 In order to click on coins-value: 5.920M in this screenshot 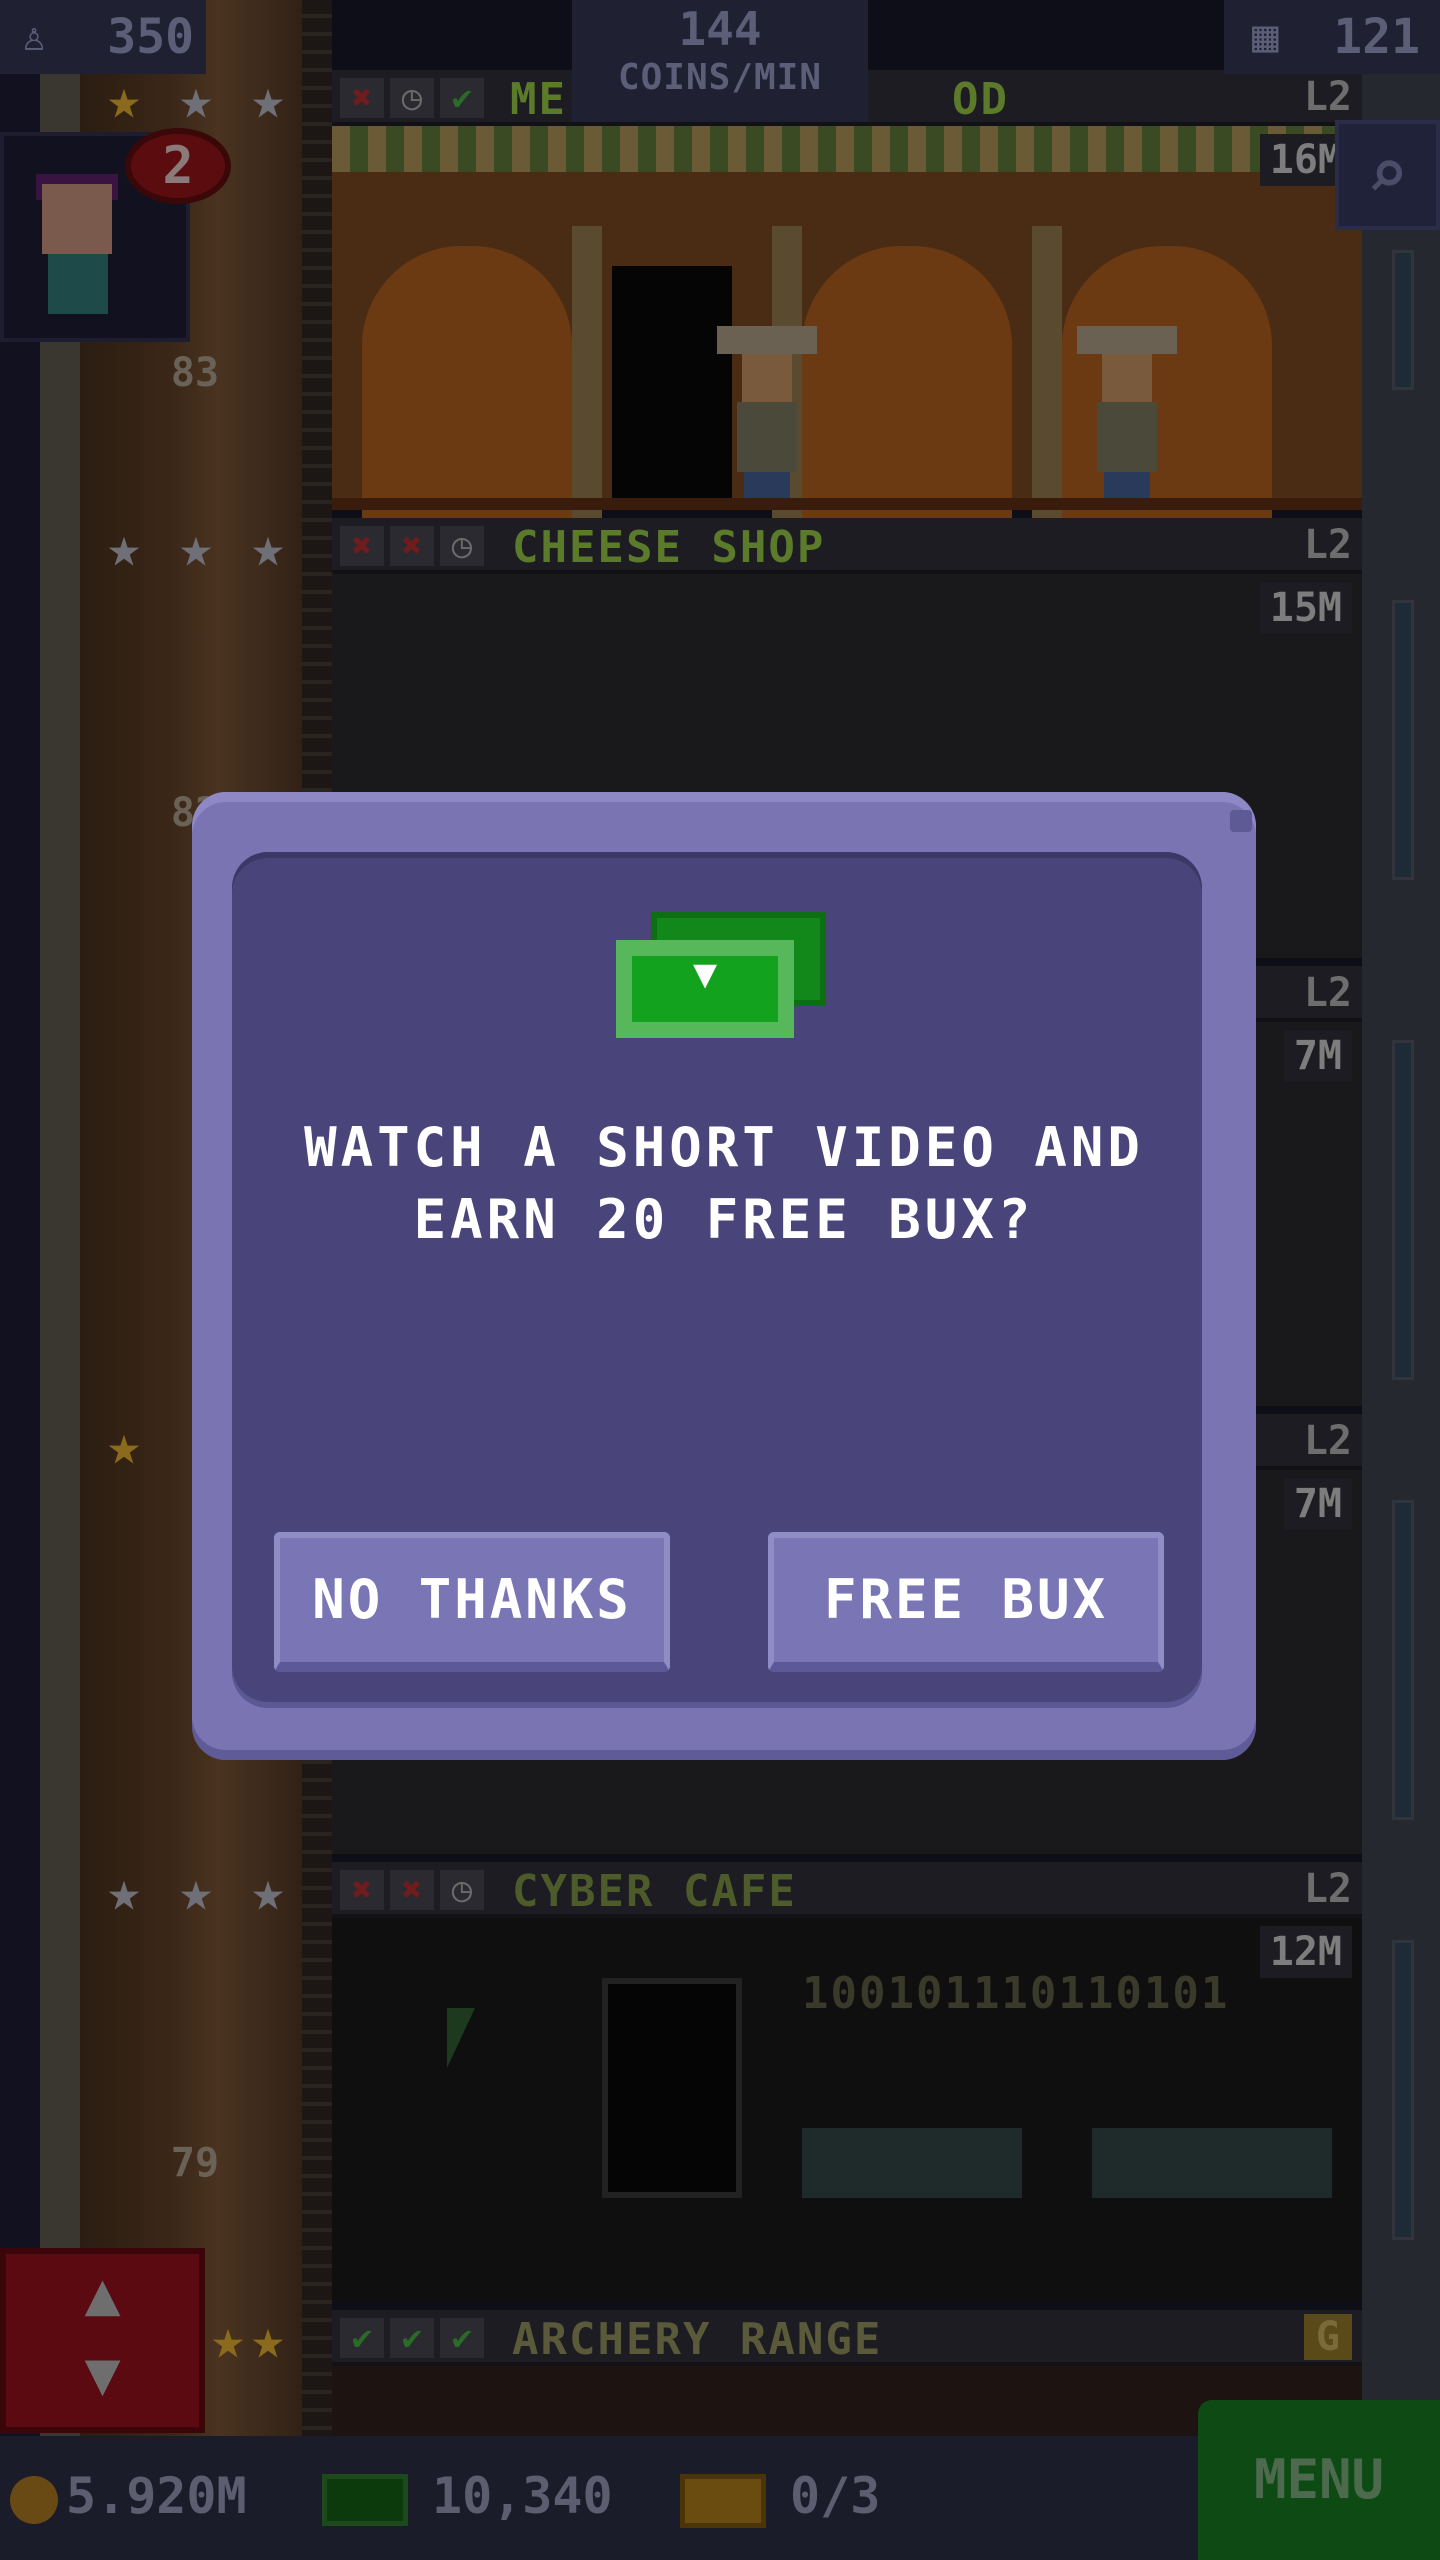, I will do `click(156, 2496)`.